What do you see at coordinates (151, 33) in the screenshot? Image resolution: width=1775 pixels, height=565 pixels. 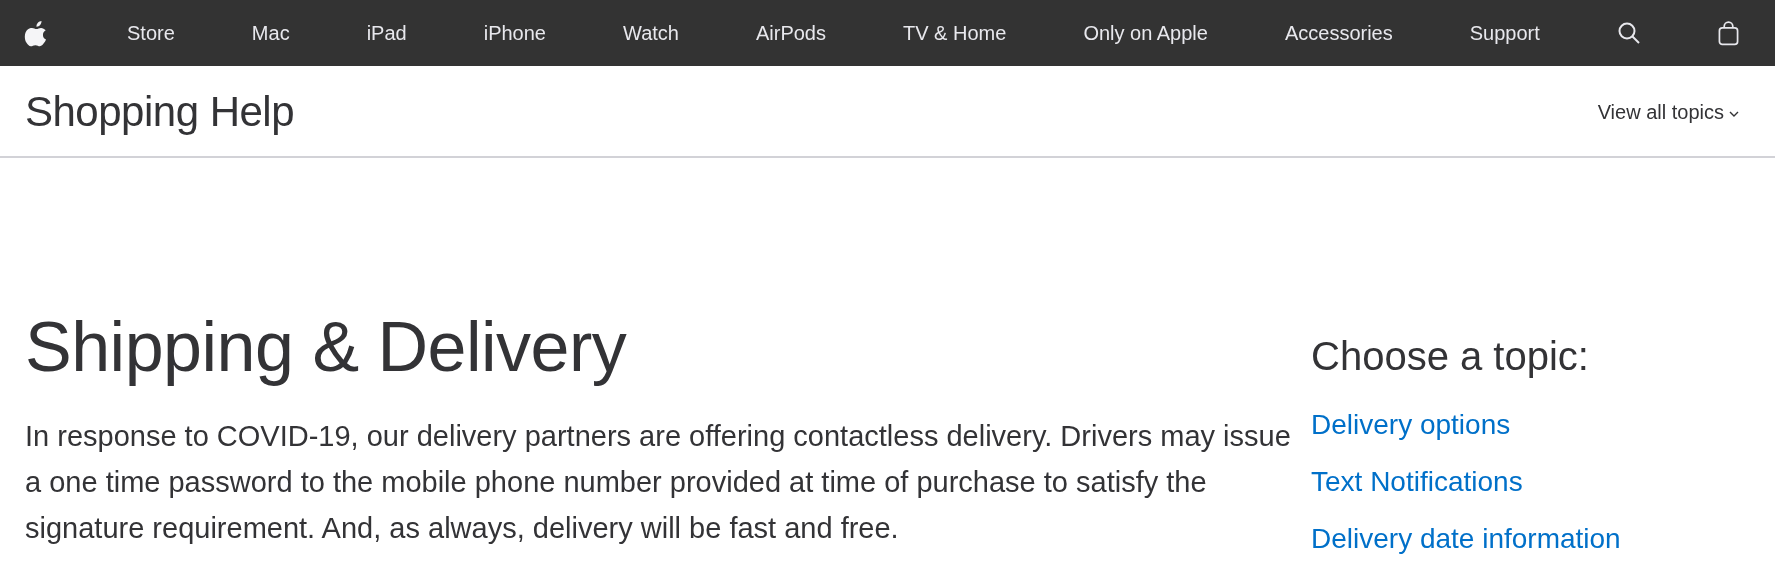 I see `nav-link: Store` at bounding box center [151, 33].